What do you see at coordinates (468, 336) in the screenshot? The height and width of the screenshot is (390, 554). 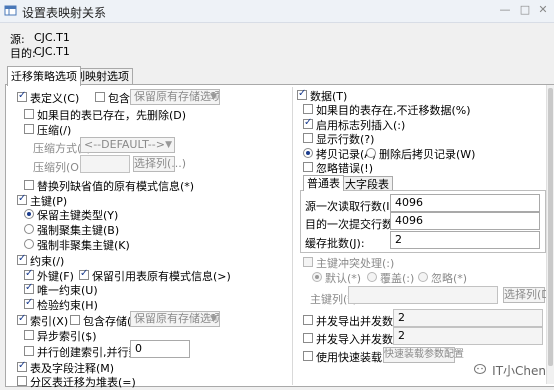 I see `parallel-import-input: 2` at bounding box center [468, 336].